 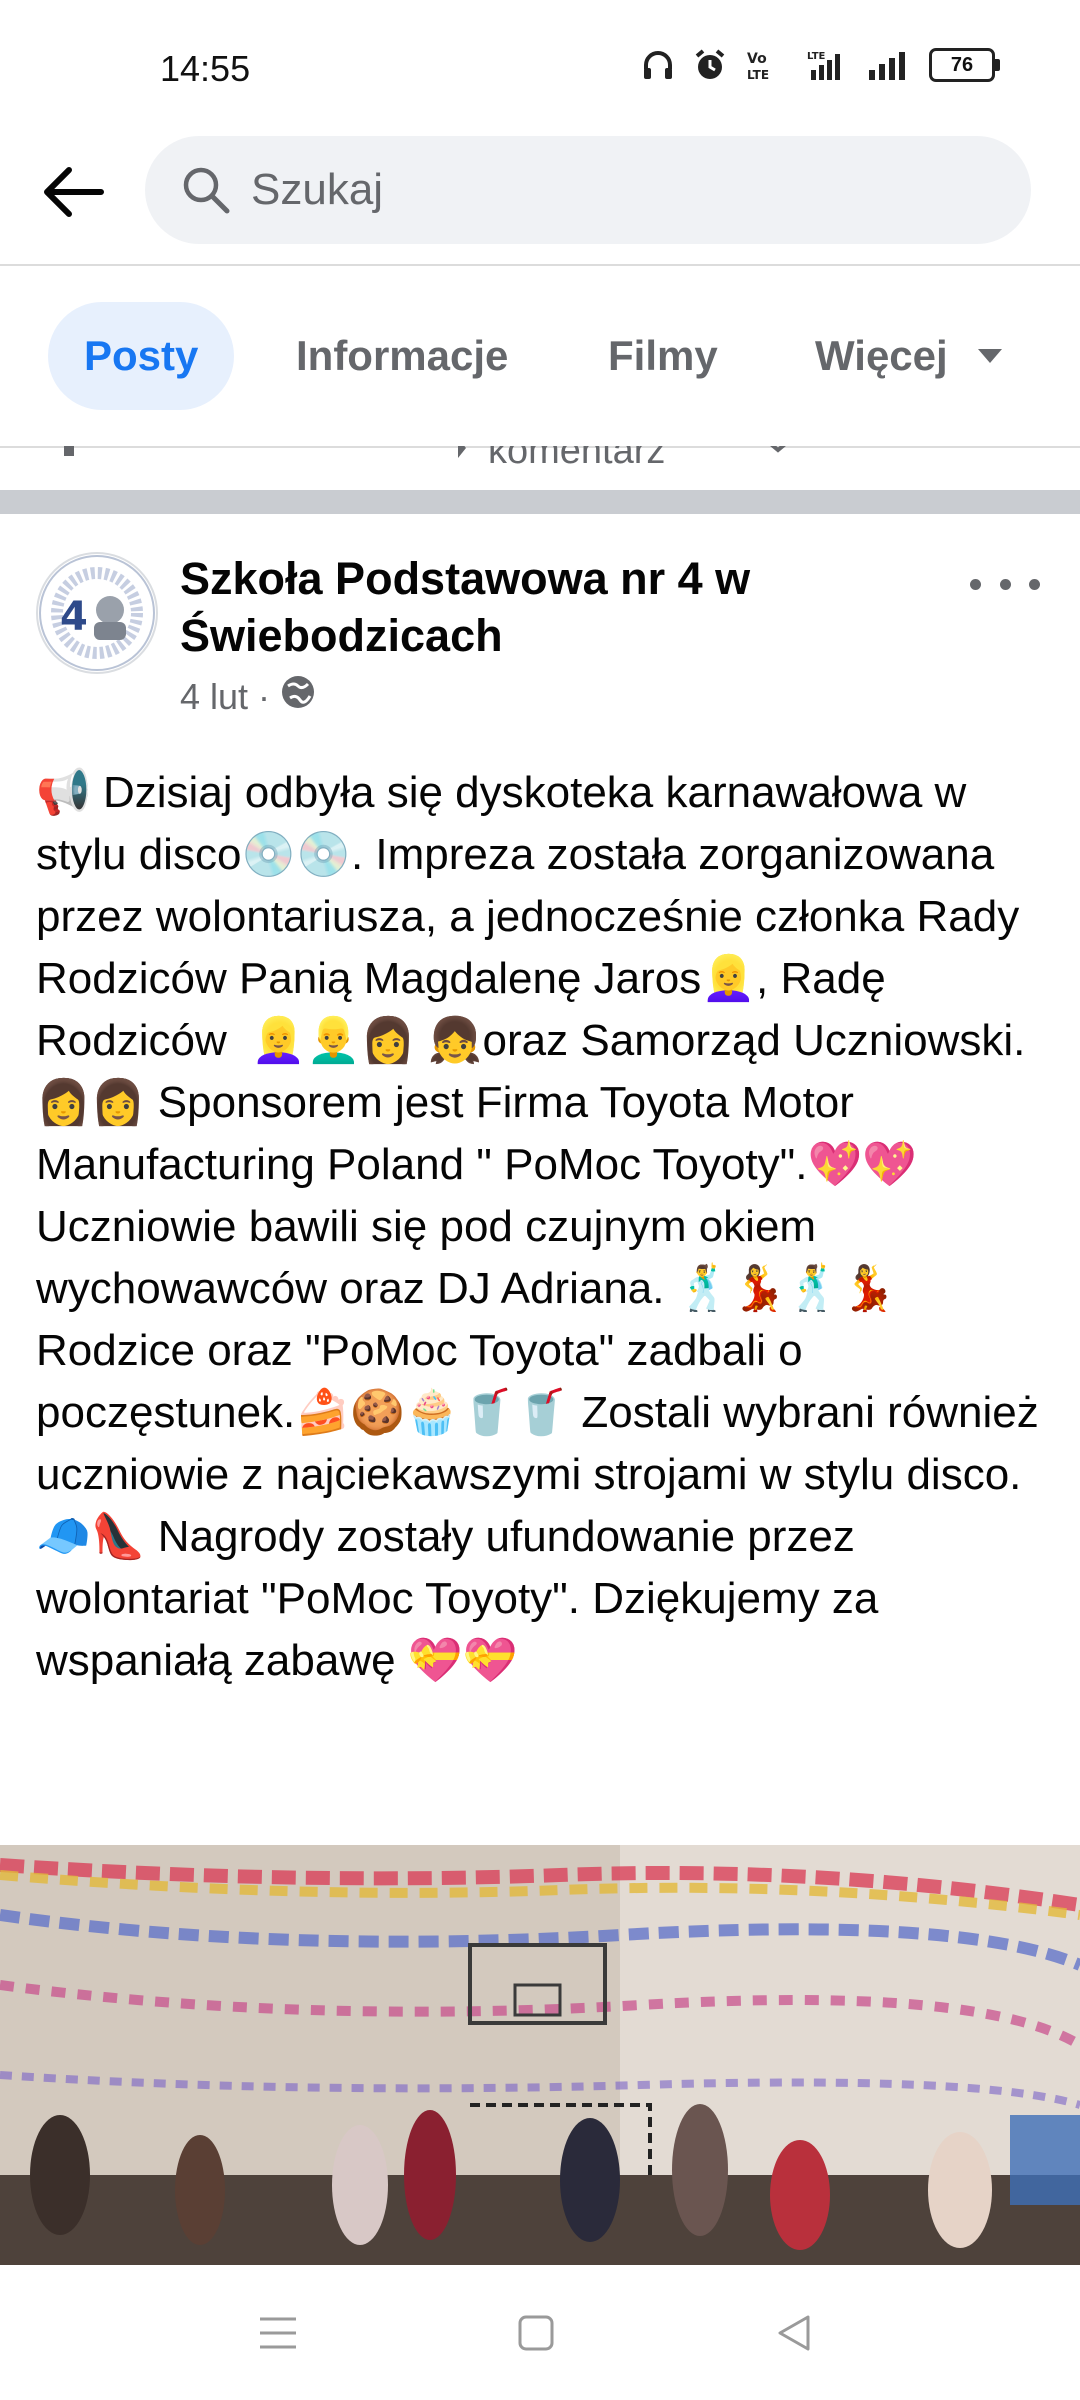 I want to click on caret-down-icon, so click(x=990, y=356).